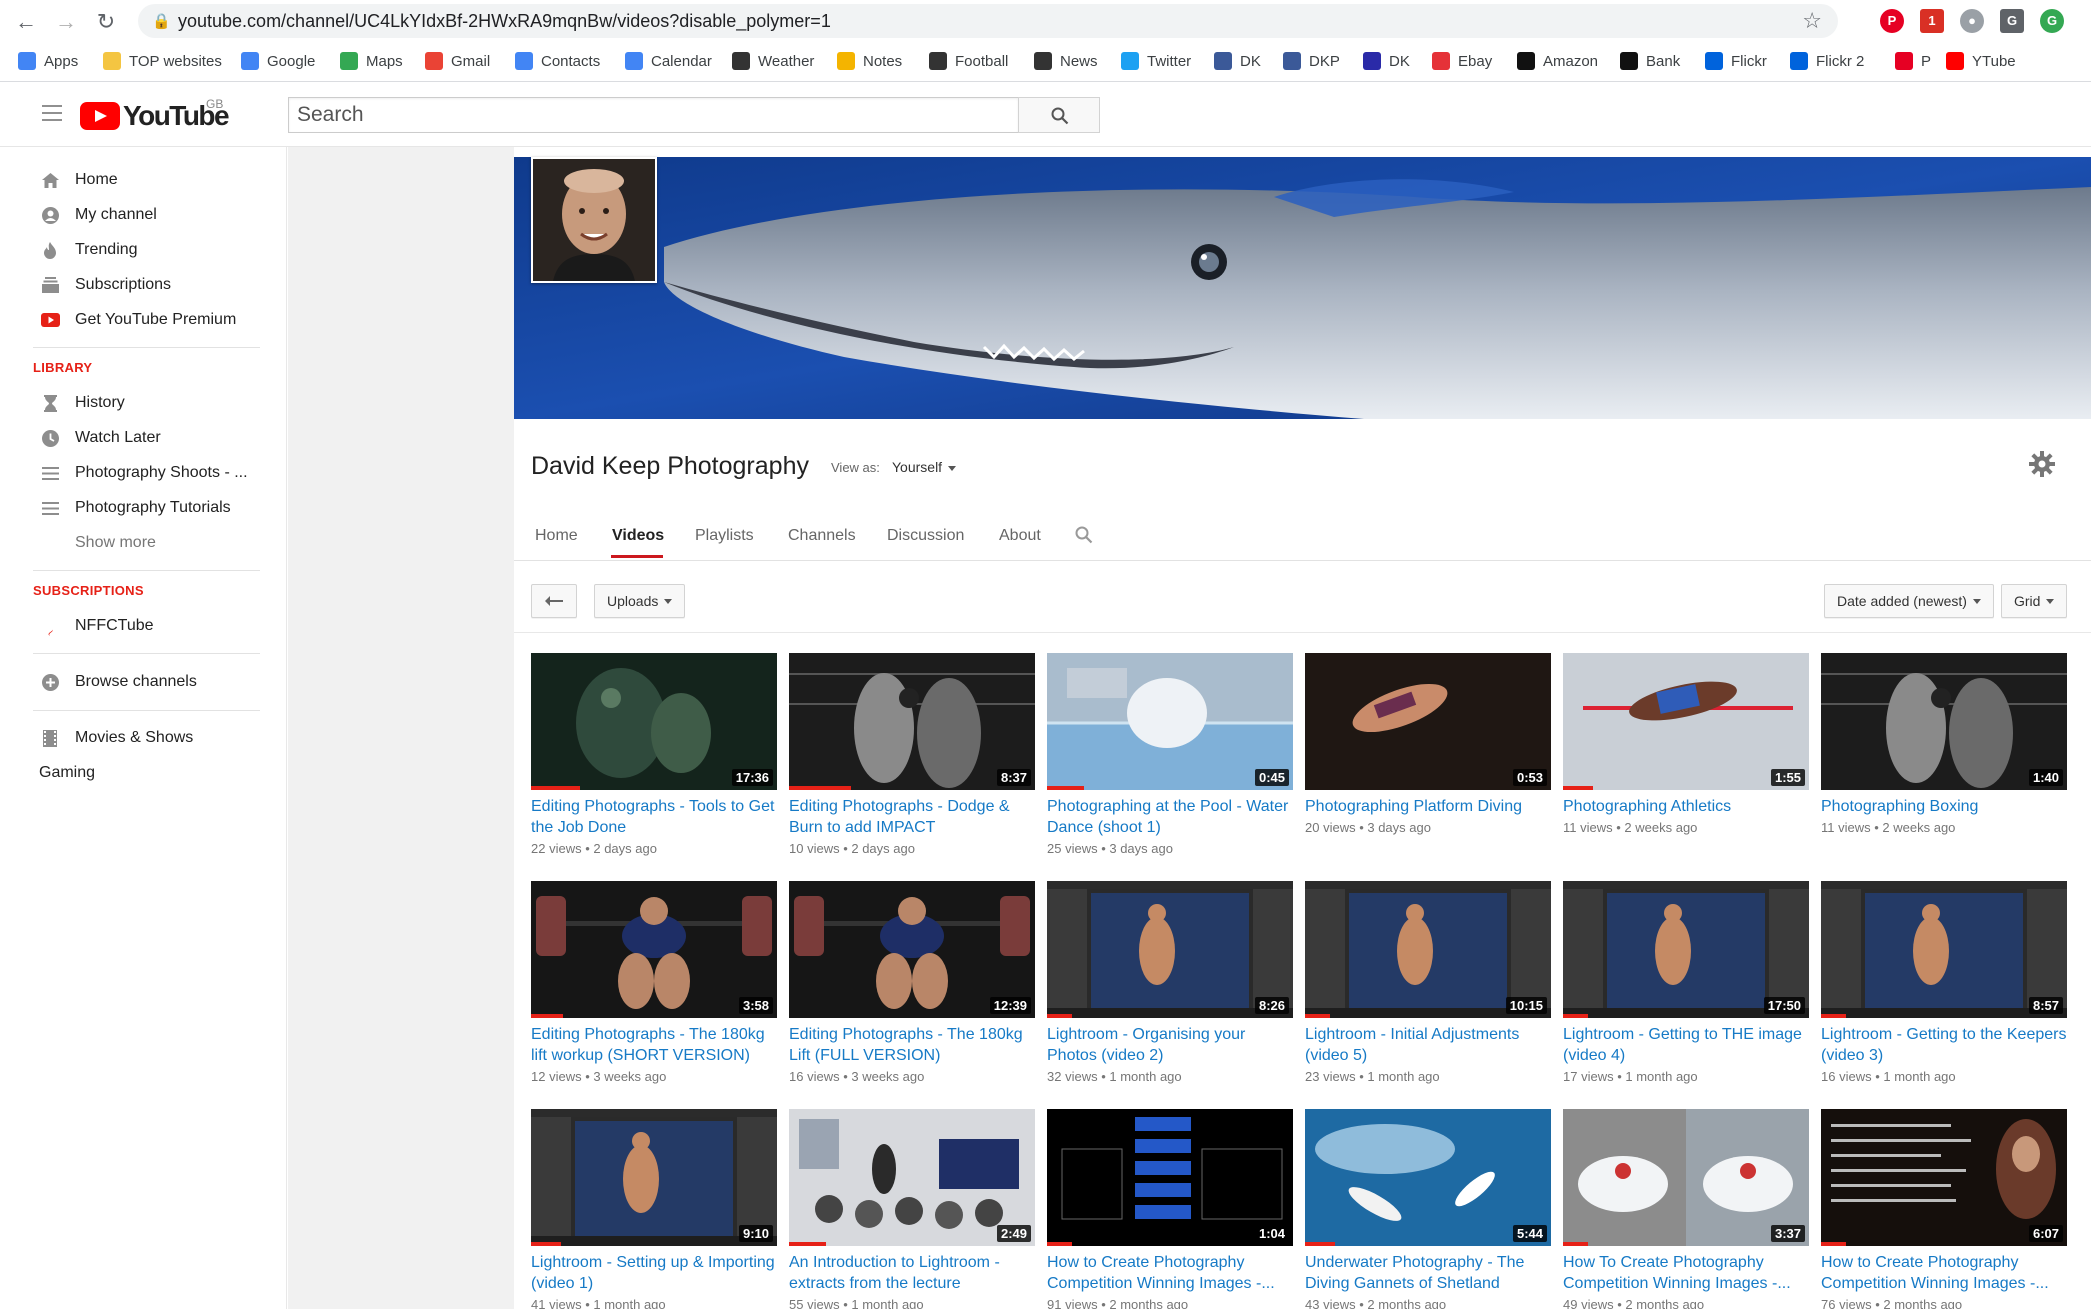 This screenshot has height=1309, width=2091. What do you see at coordinates (557, 61) in the screenshot?
I see `bookmark-item: Contacts` at bounding box center [557, 61].